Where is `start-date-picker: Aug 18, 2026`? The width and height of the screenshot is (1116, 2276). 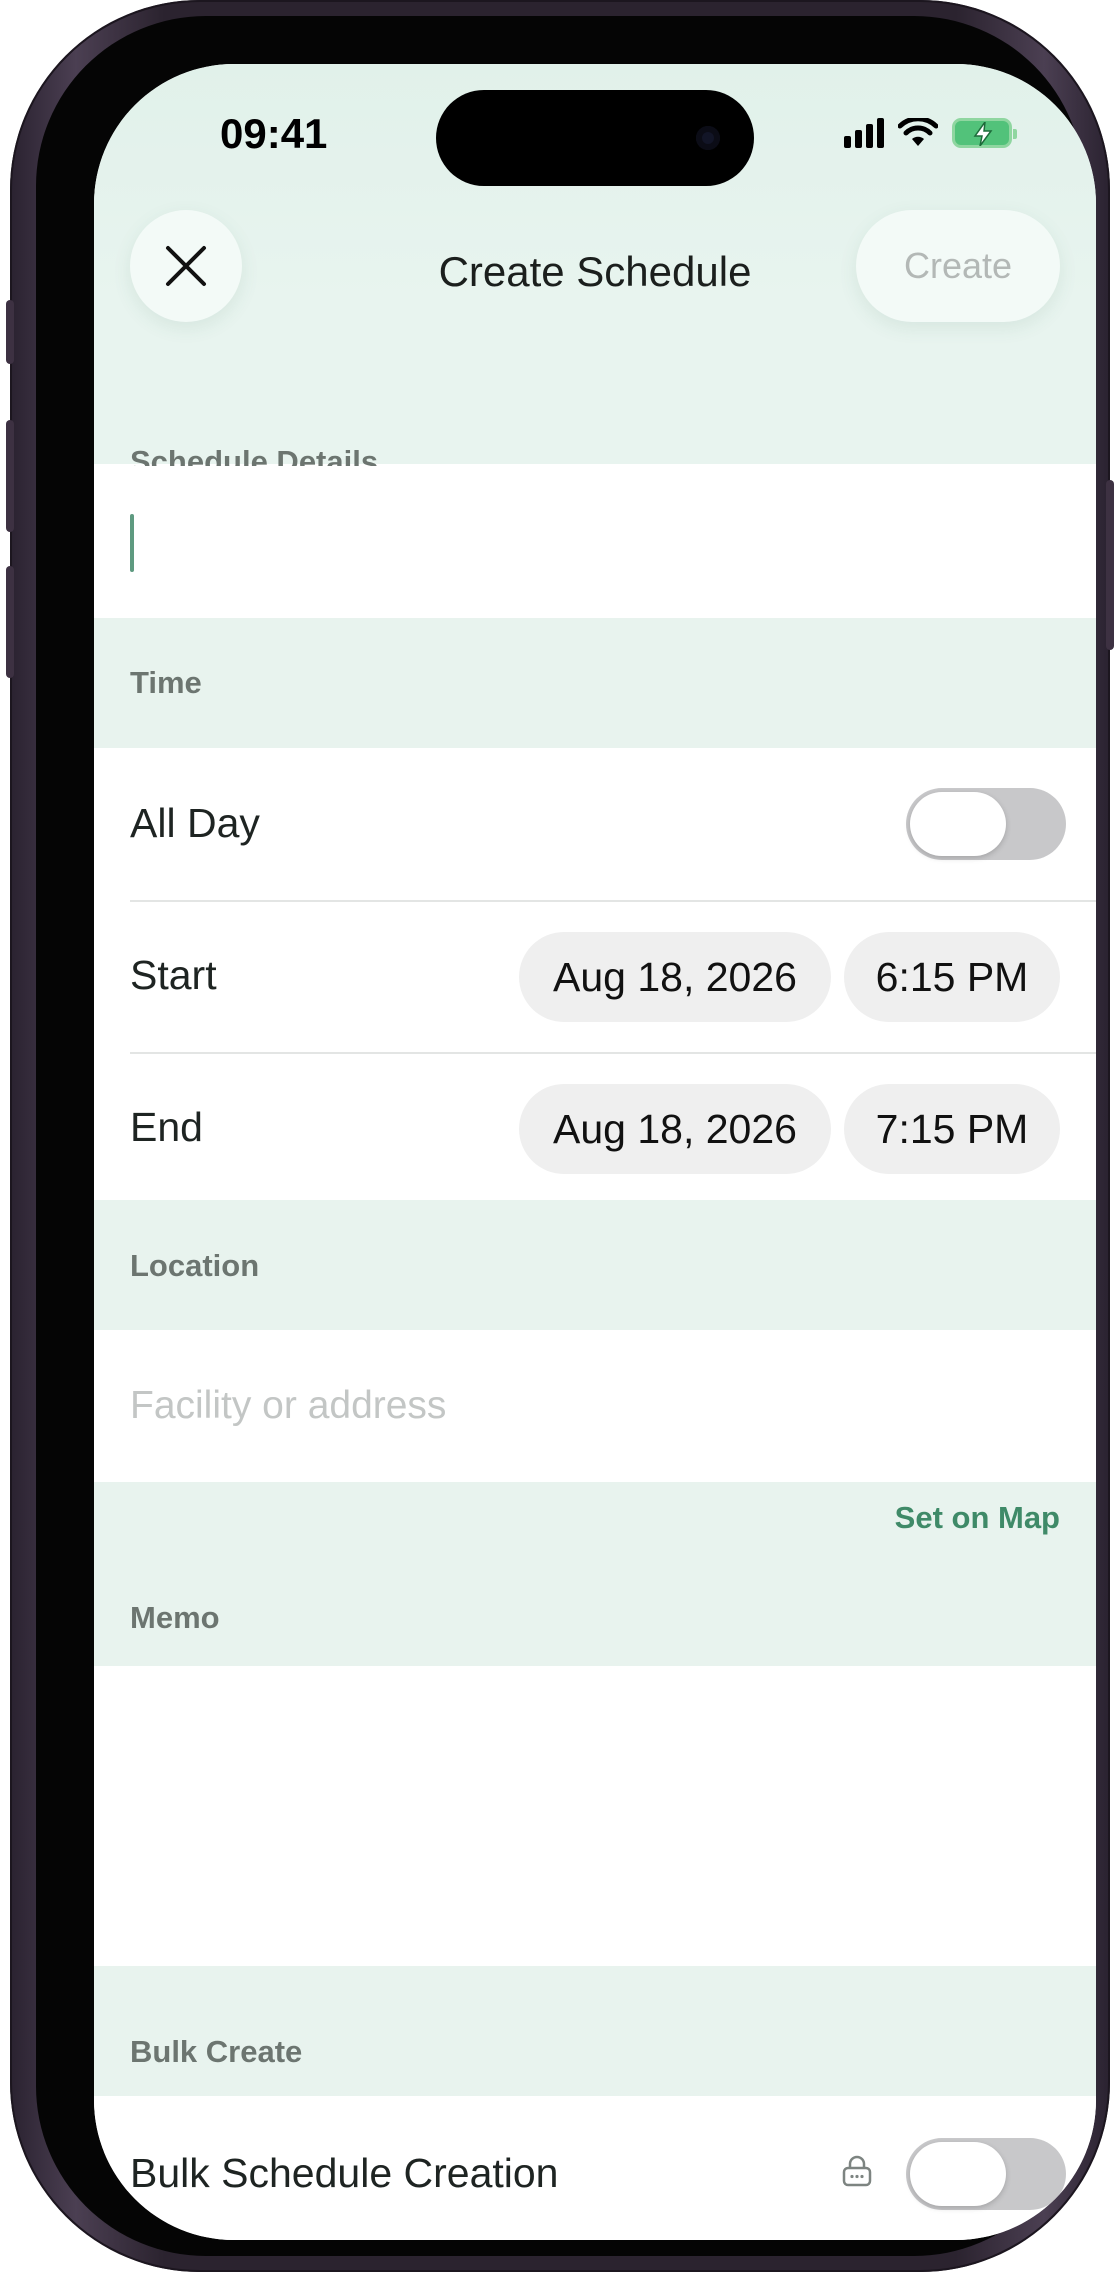 start-date-picker: Aug 18, 2026 is located at coordinates (675, 977).